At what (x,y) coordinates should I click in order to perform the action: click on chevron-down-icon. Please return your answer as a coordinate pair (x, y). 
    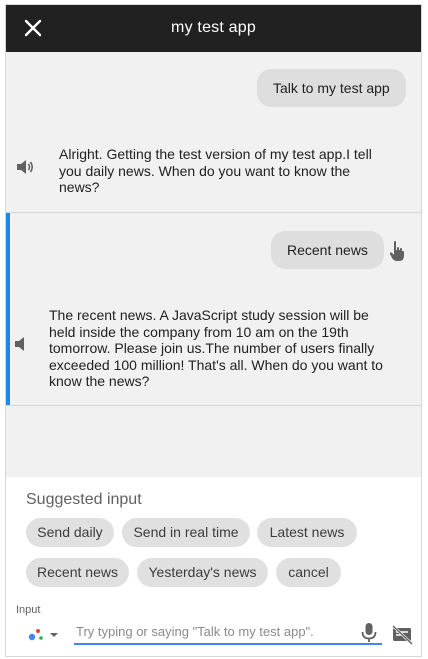
    Looking at the image, I should click on (54, 635).